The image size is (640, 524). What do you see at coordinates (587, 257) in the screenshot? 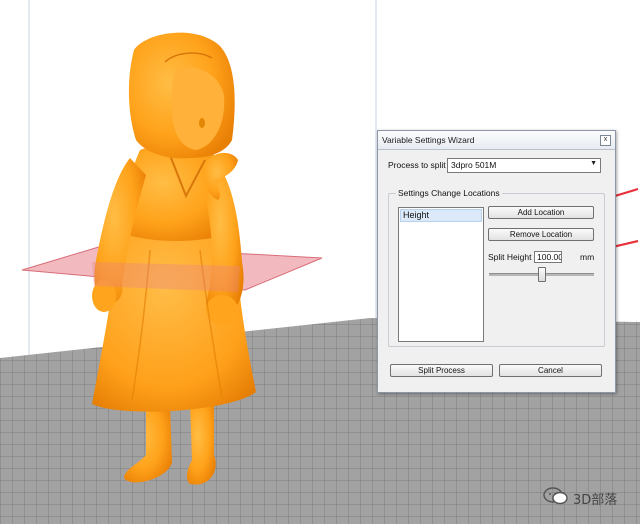
I see `split-height-unit: mm` at bounding box center [587, 257].